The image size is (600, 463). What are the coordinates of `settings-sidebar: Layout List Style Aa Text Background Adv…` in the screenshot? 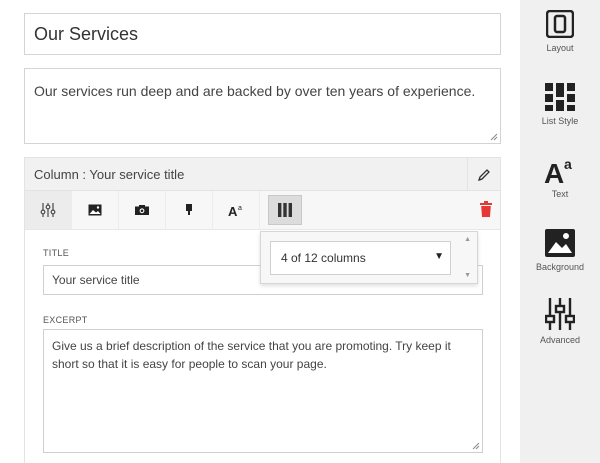 It's located at (560, 231).